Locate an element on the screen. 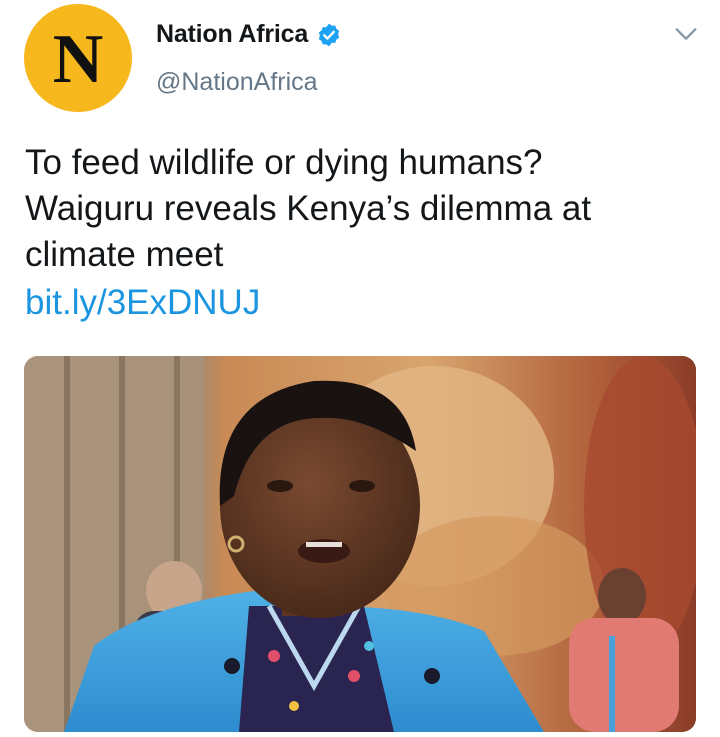 The height and width of the screenshot is (737, 720). avatar-logo-letter: N is located at coordinates (78, 59).